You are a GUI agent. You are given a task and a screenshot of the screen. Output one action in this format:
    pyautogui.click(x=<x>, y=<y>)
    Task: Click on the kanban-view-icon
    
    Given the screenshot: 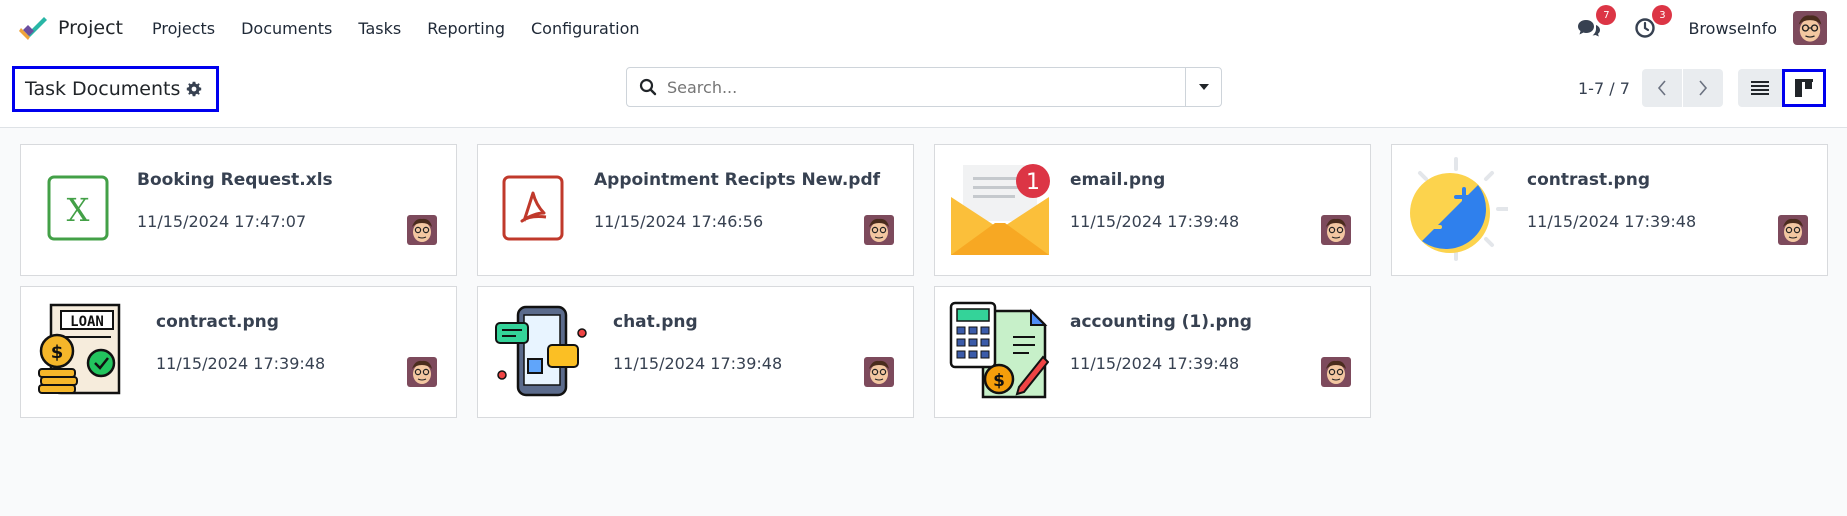 What is the action you would take?
    pyautogui.click(x=1804, y=88)
    